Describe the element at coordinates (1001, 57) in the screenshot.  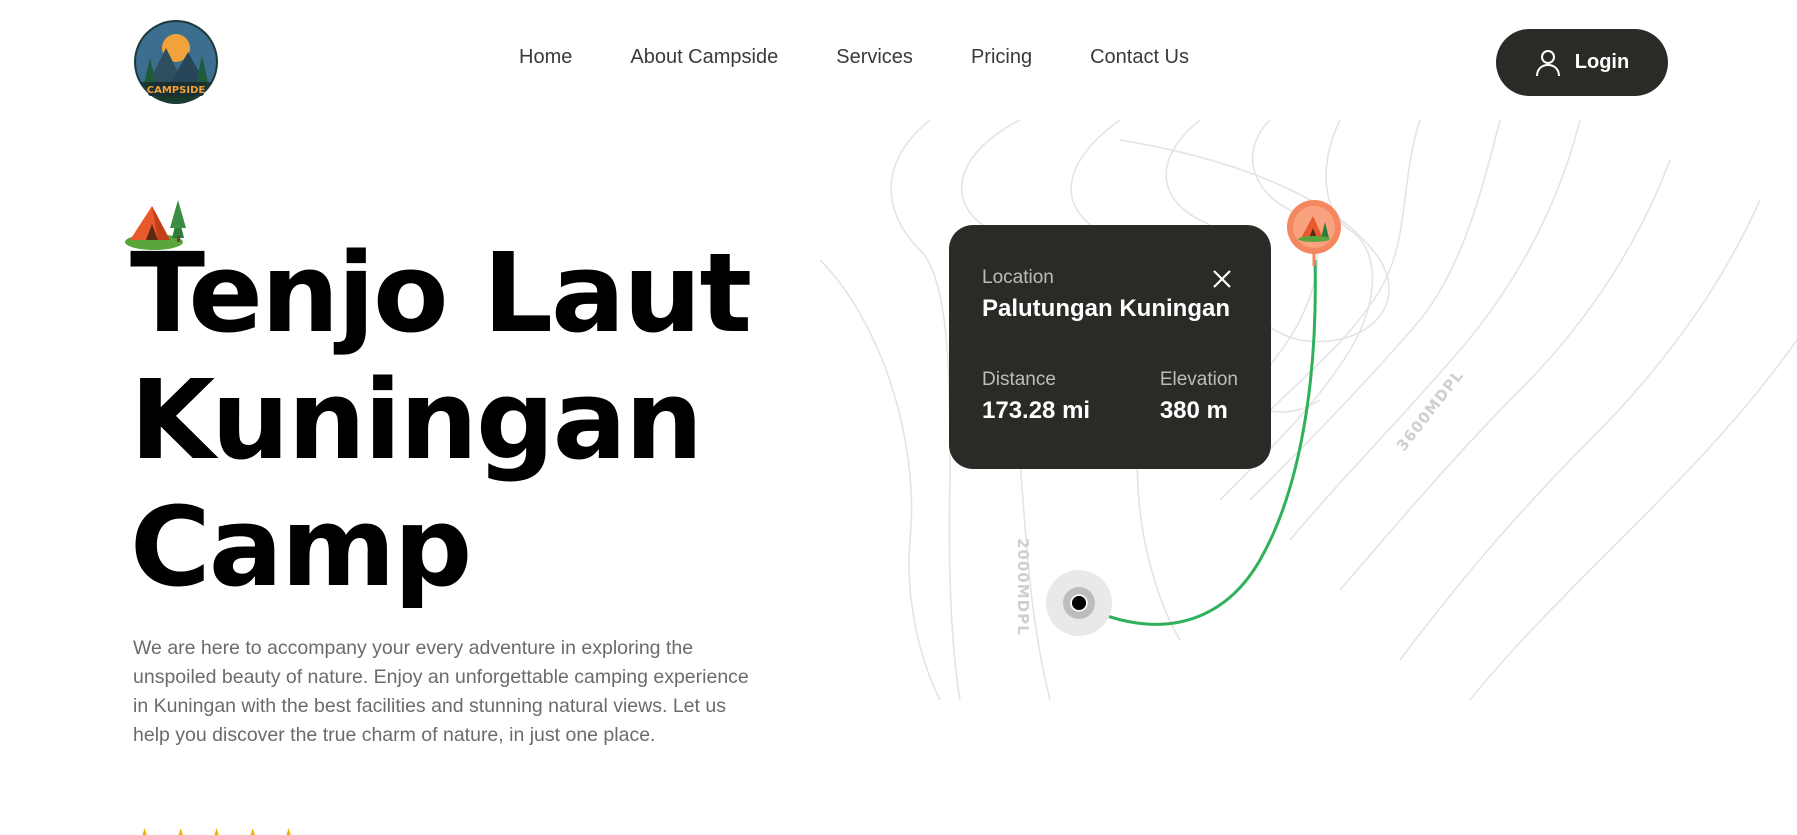
I see `nav-pricing: Pricing` at that location.